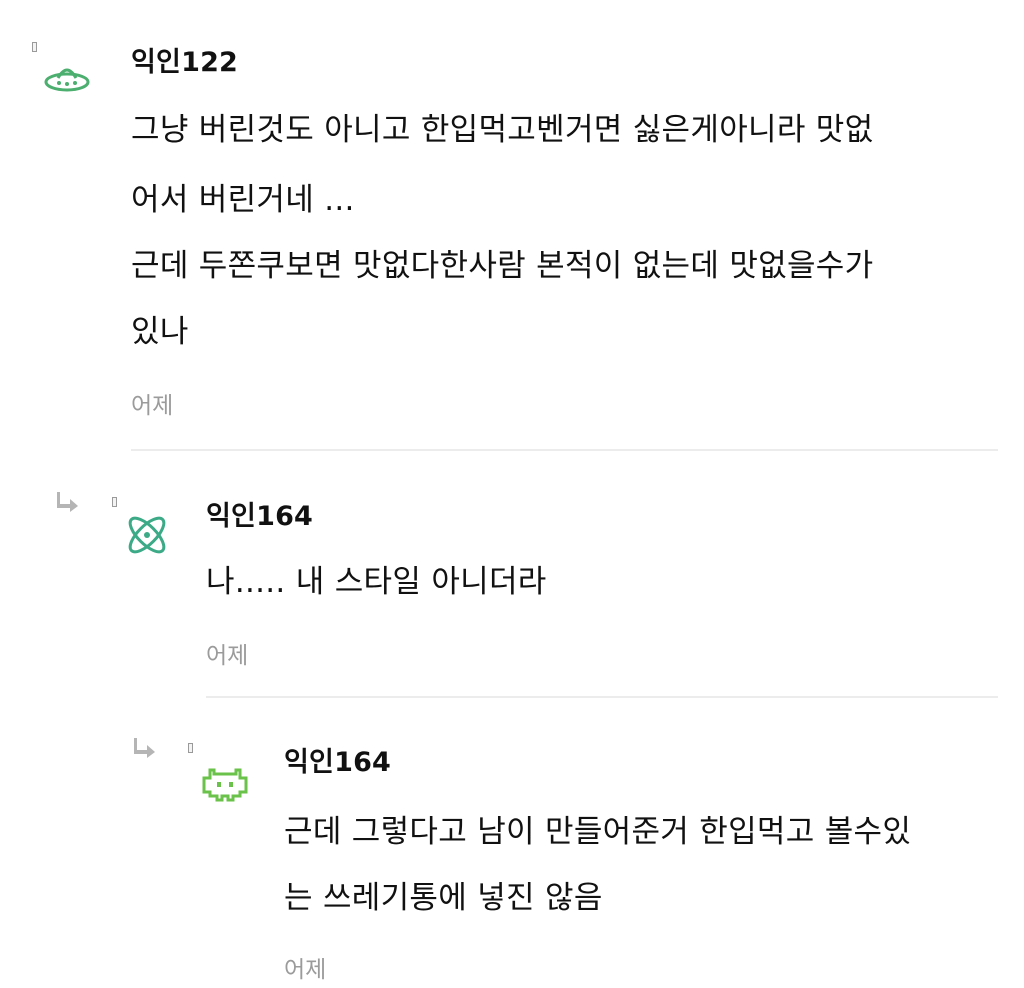 The width and height of the screenshot is (1024, 988). I want to click on comment-text-line: 근데 그렇다고 남이 만들어준거 한입먹고 볼수있, so click(598, 832).